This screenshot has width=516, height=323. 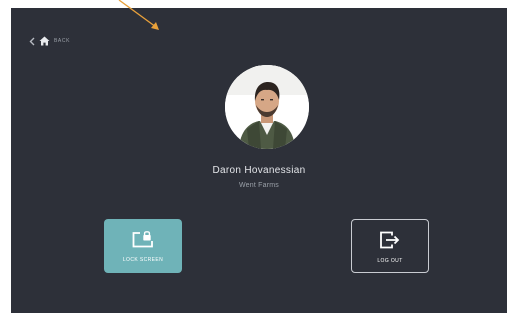 I want to click on avatar, so click(x=267, y=107).